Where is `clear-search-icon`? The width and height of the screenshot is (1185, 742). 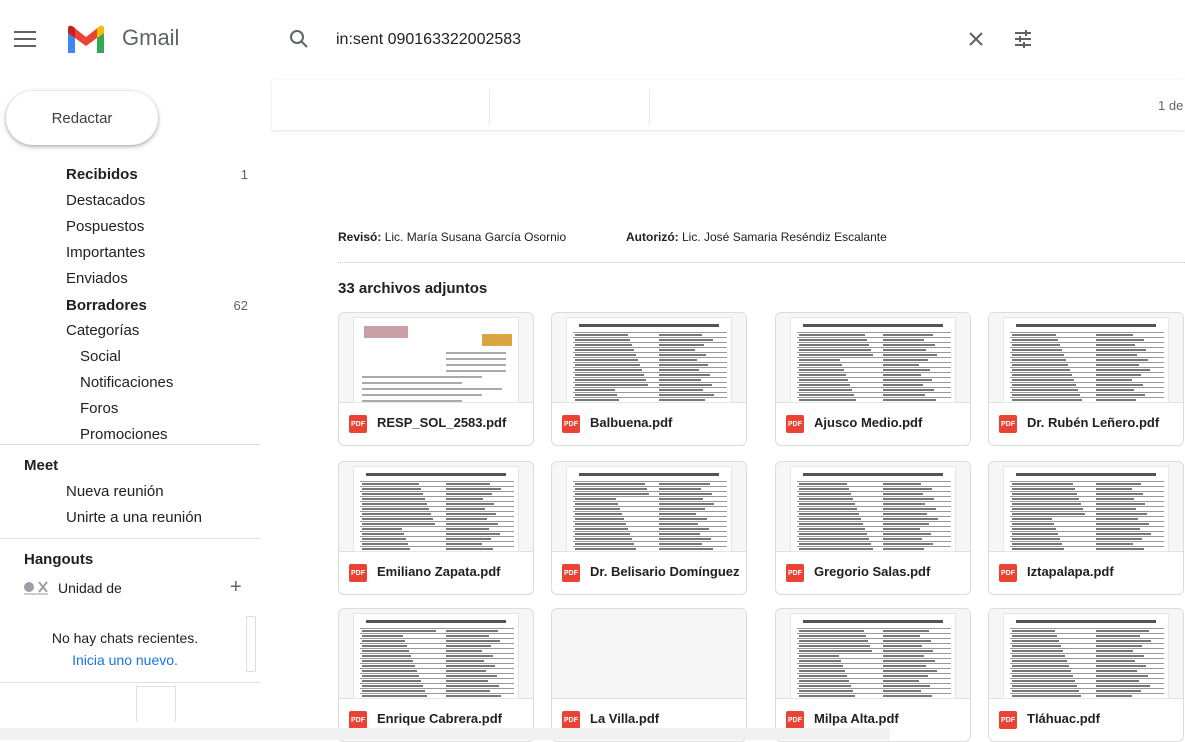
clear-search-icon is located at coordinates (976, 41).